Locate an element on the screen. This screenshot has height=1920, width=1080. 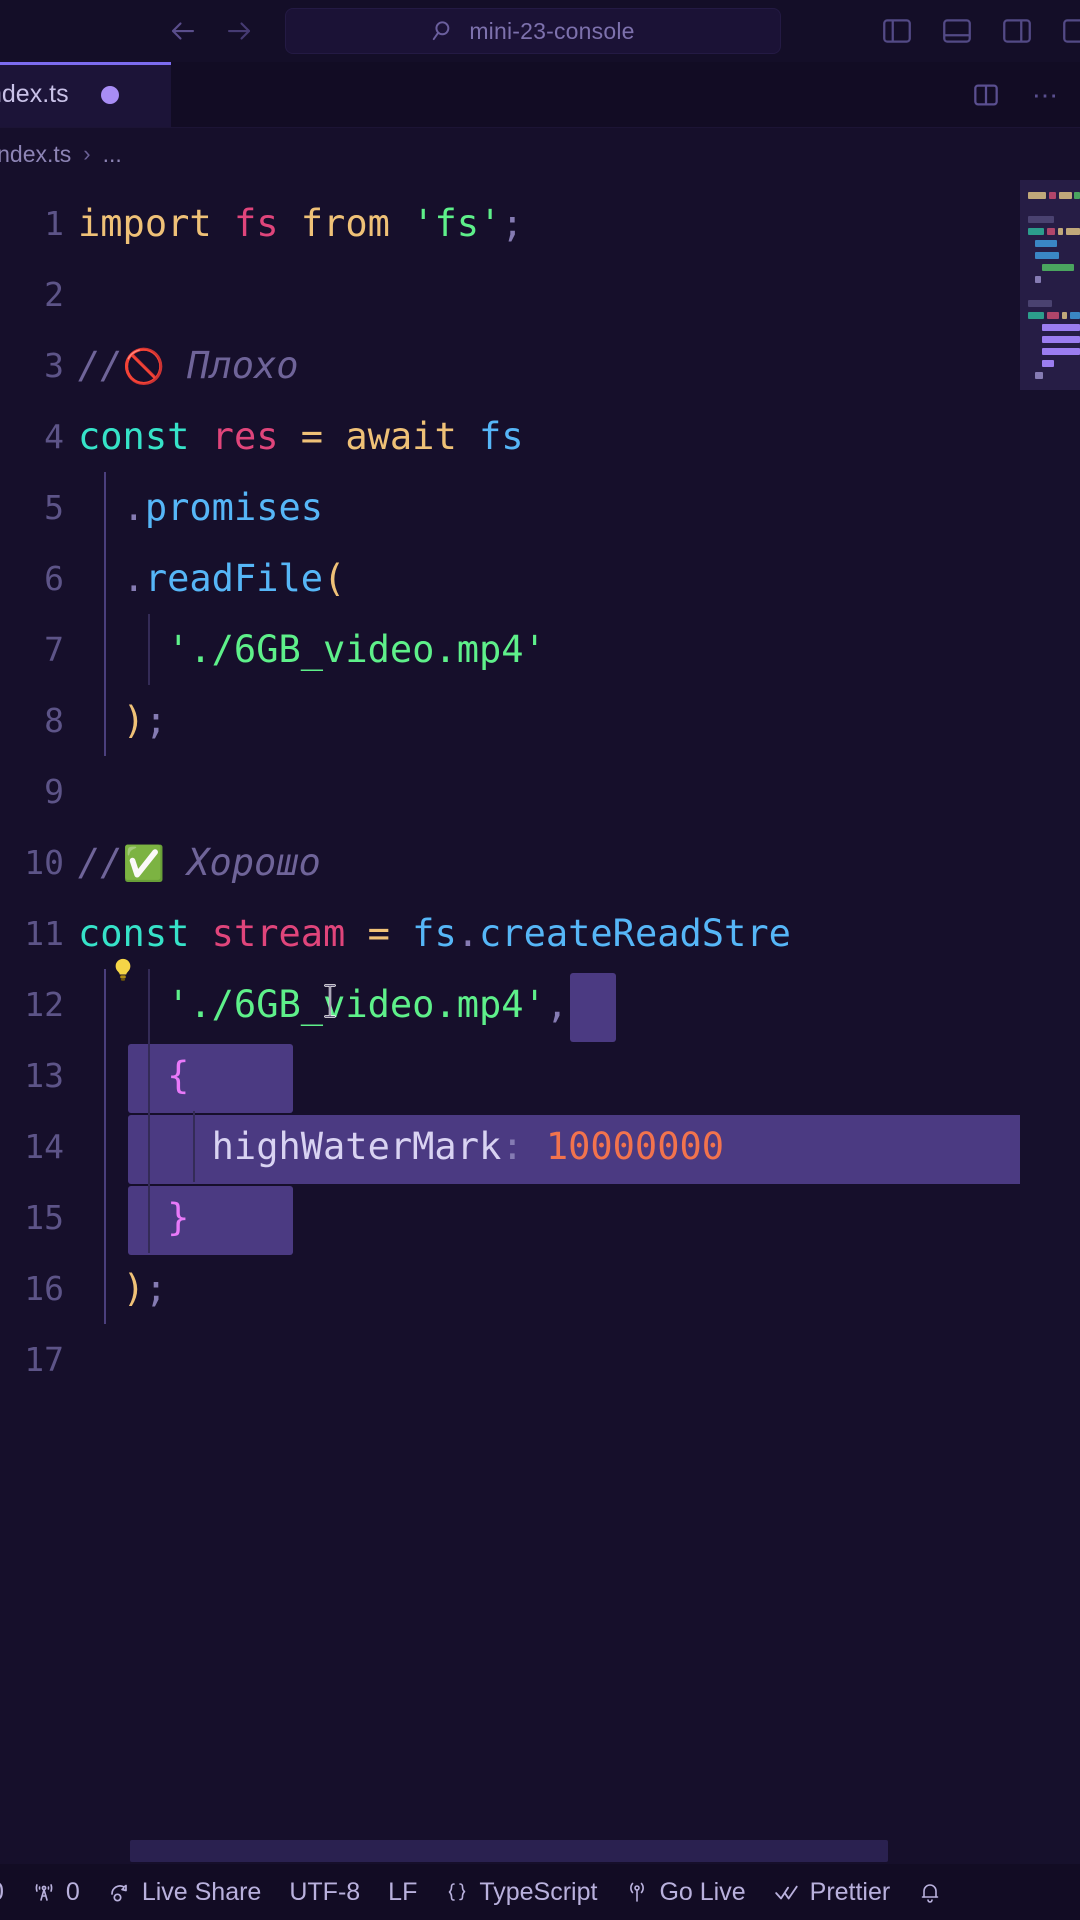
line-number: 13 is located at coordinates (44, 1075).